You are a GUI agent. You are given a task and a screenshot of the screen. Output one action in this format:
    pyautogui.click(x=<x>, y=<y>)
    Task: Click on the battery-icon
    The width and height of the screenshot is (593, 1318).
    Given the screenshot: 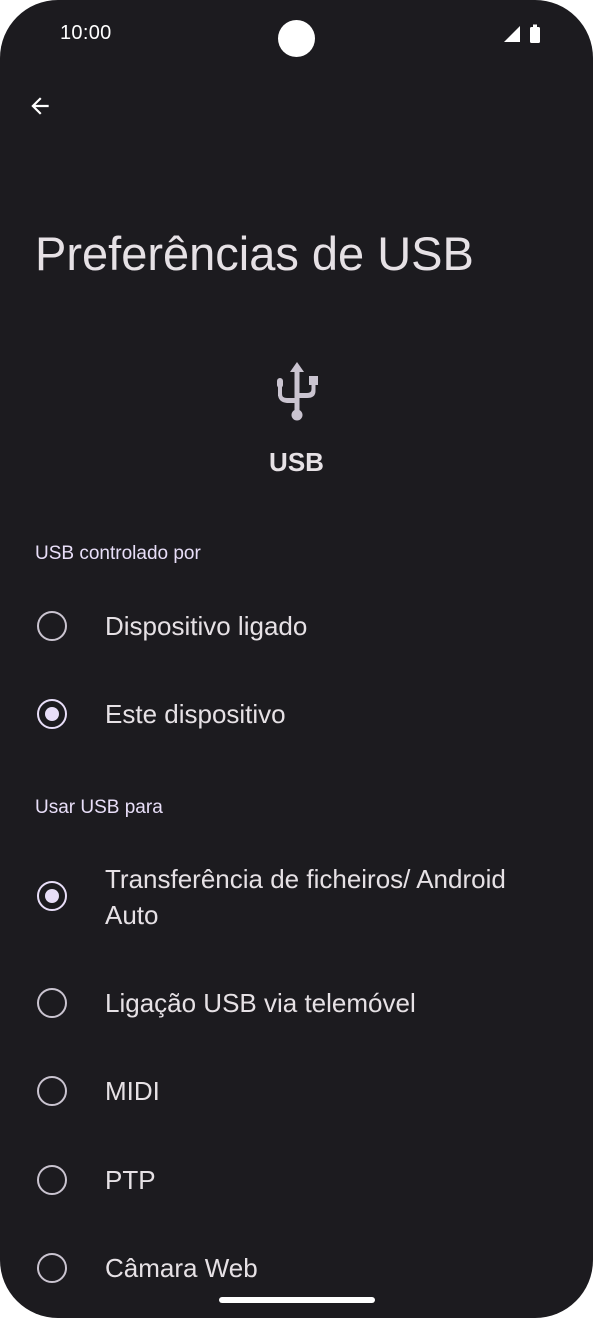 What is the action you would take?
    pyautogui.click(x=535, y=35)
    